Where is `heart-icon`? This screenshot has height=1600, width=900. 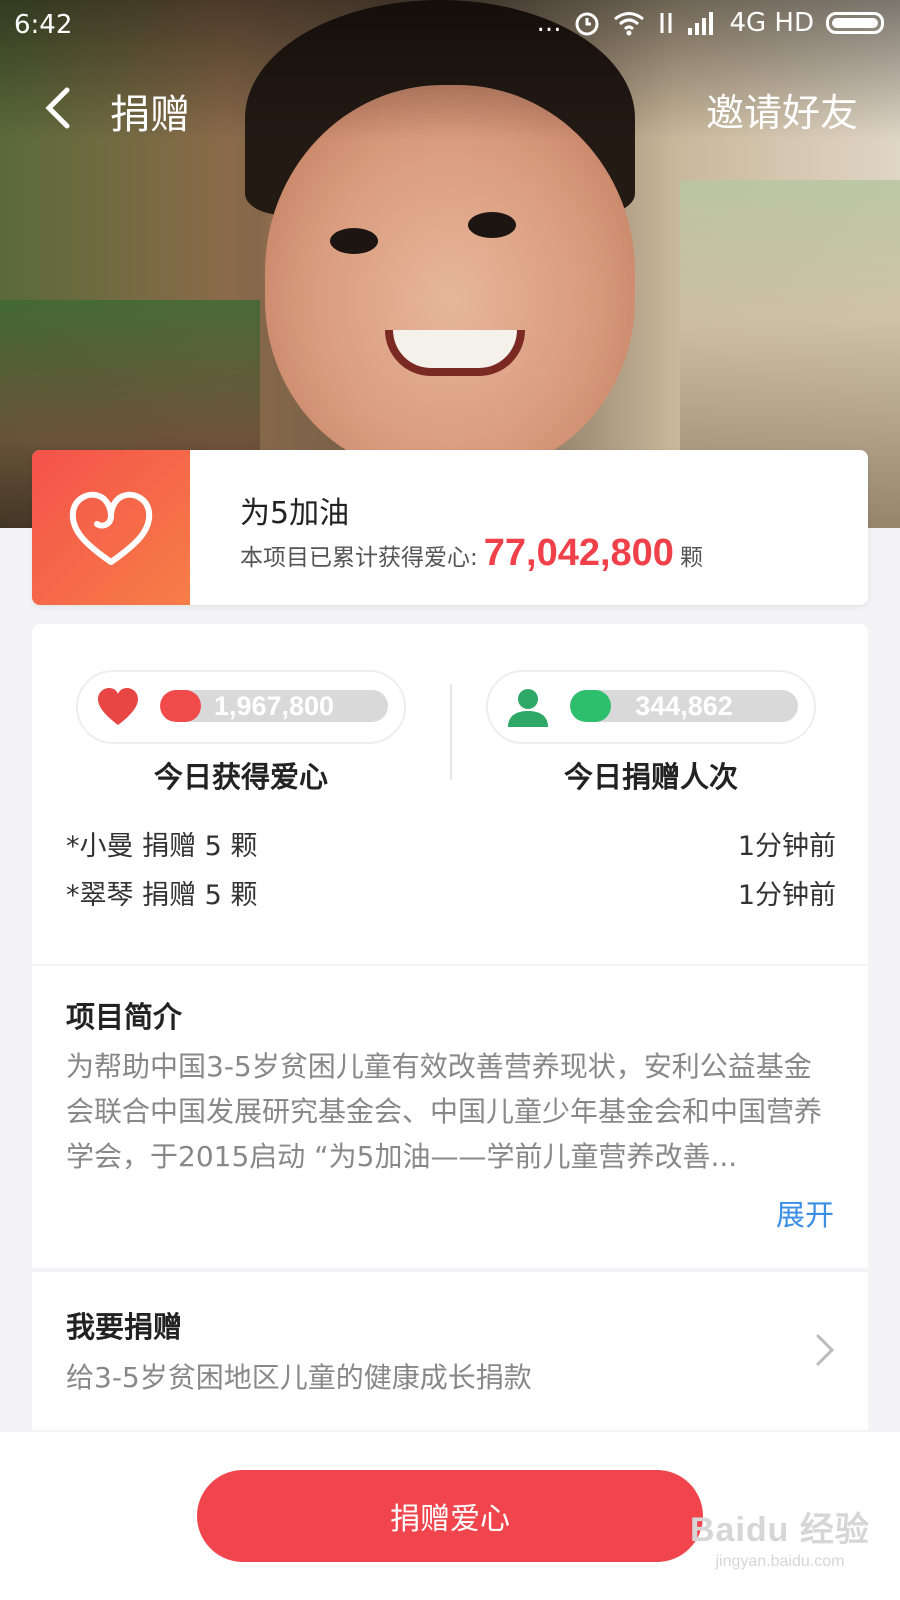 heart-icon is located at coordinates (118, 706).